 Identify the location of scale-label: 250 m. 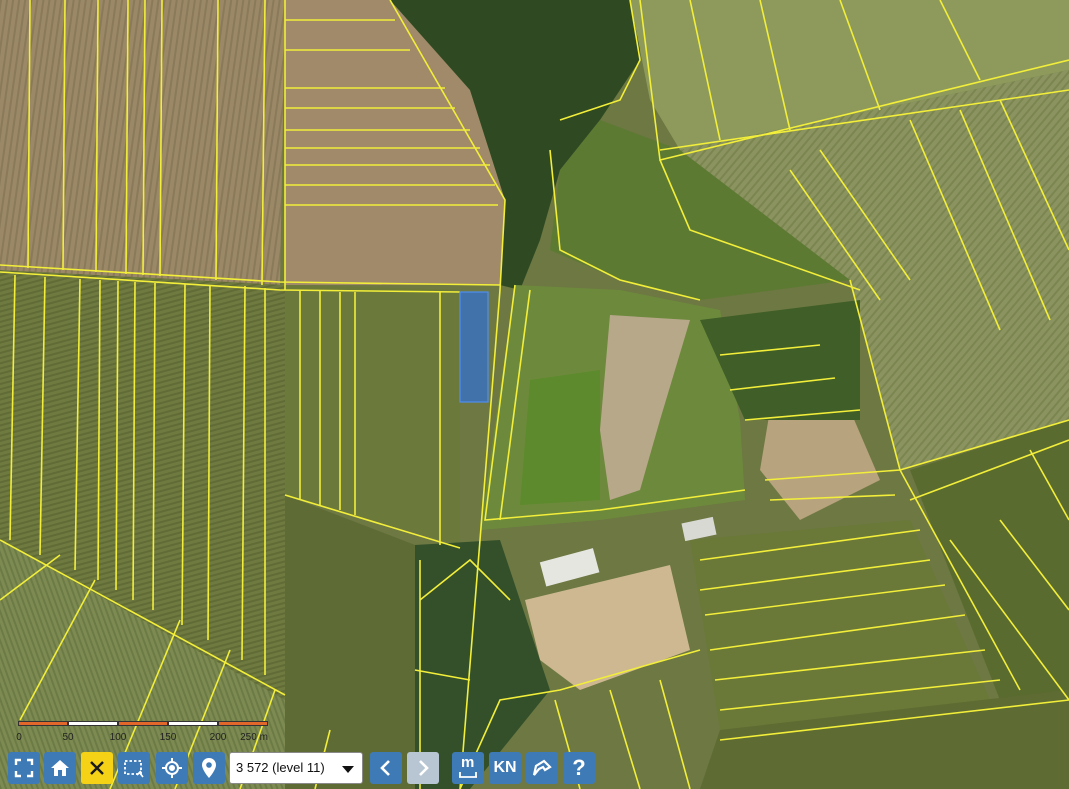
(254, 737).